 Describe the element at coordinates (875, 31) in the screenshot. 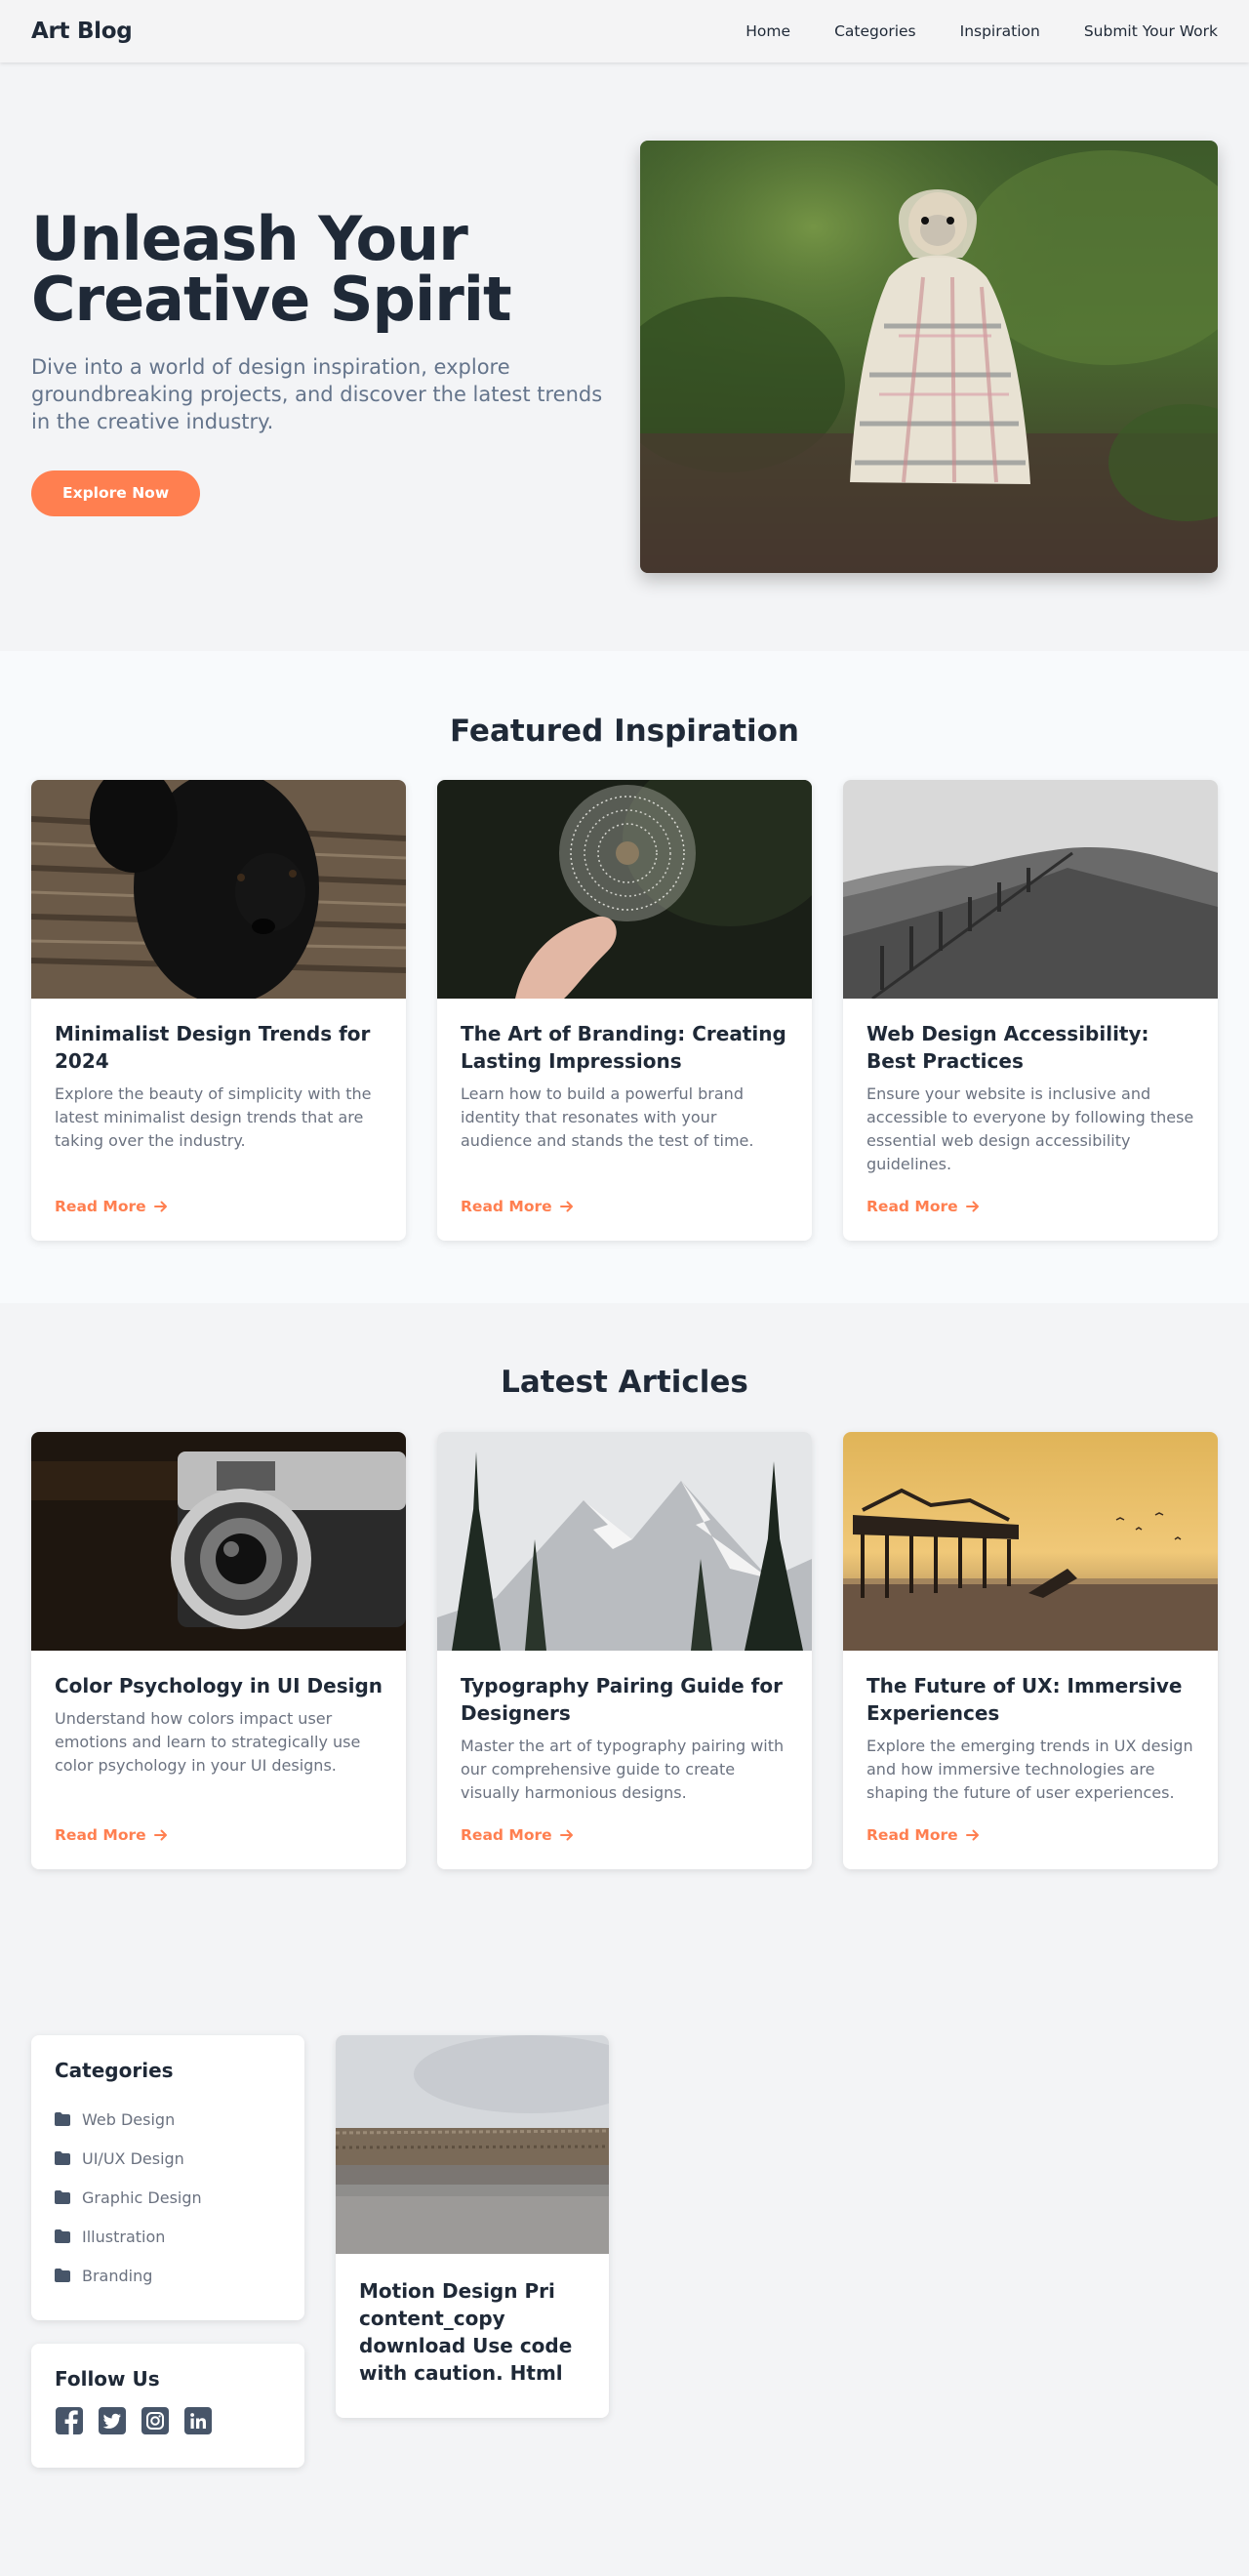

I see `nav-link-categories: Categories` at that location.